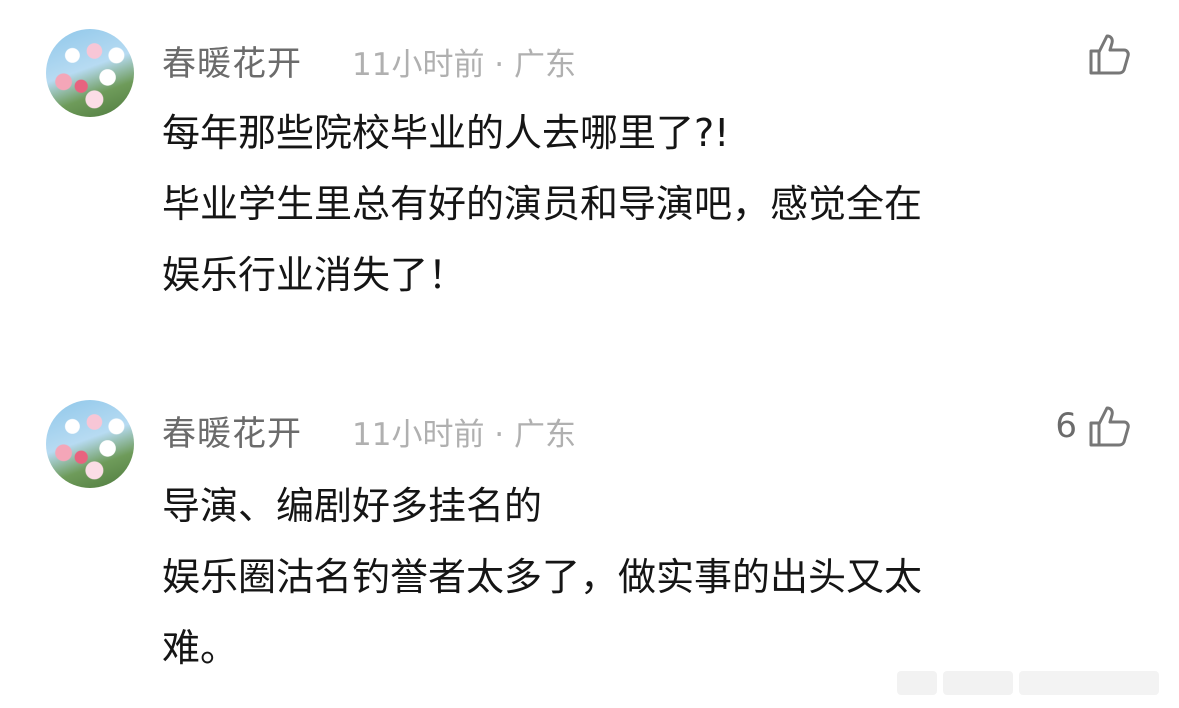 This screenshot has height=708, width=1179. I want to click on comment-text-line: 每年那些院校毕业的人去哪里了?!, so click(446, 133).